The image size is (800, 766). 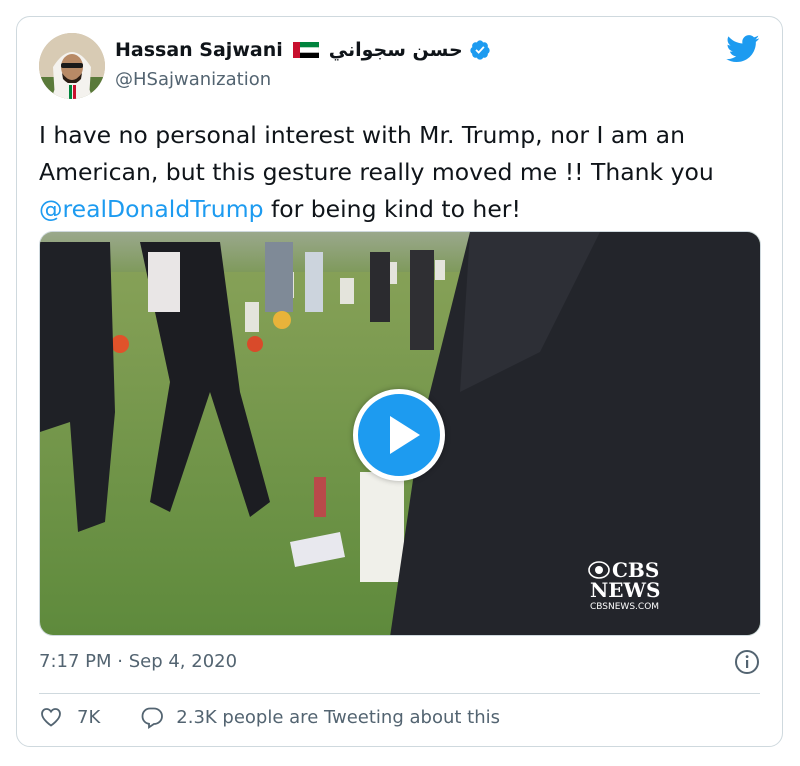 I want to click on cbs-news-watermark: CBS NEWS CBSNEWS.COM, so click(x=624, y=586).